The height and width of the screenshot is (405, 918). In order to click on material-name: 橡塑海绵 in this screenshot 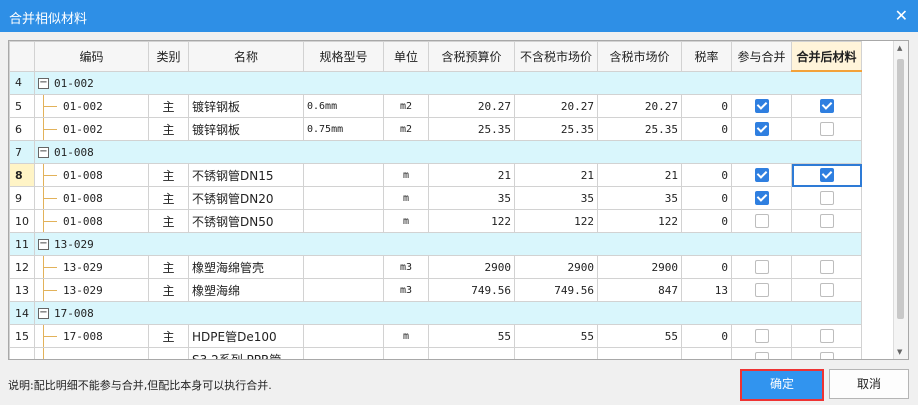, I will do `click(246, 290)`.